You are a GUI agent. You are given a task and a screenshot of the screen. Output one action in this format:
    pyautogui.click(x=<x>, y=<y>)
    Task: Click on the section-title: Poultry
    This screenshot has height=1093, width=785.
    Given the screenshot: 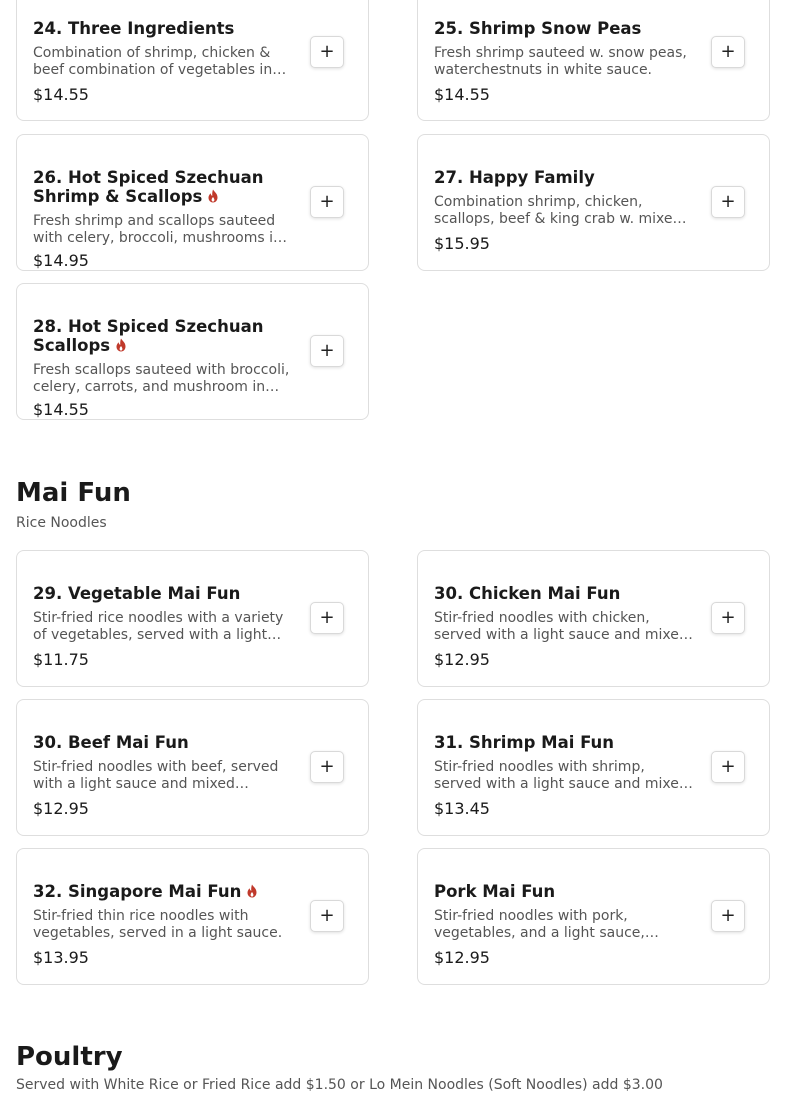 What is the action you would take?
    pyautogui.click(x=69, y=1057)
    